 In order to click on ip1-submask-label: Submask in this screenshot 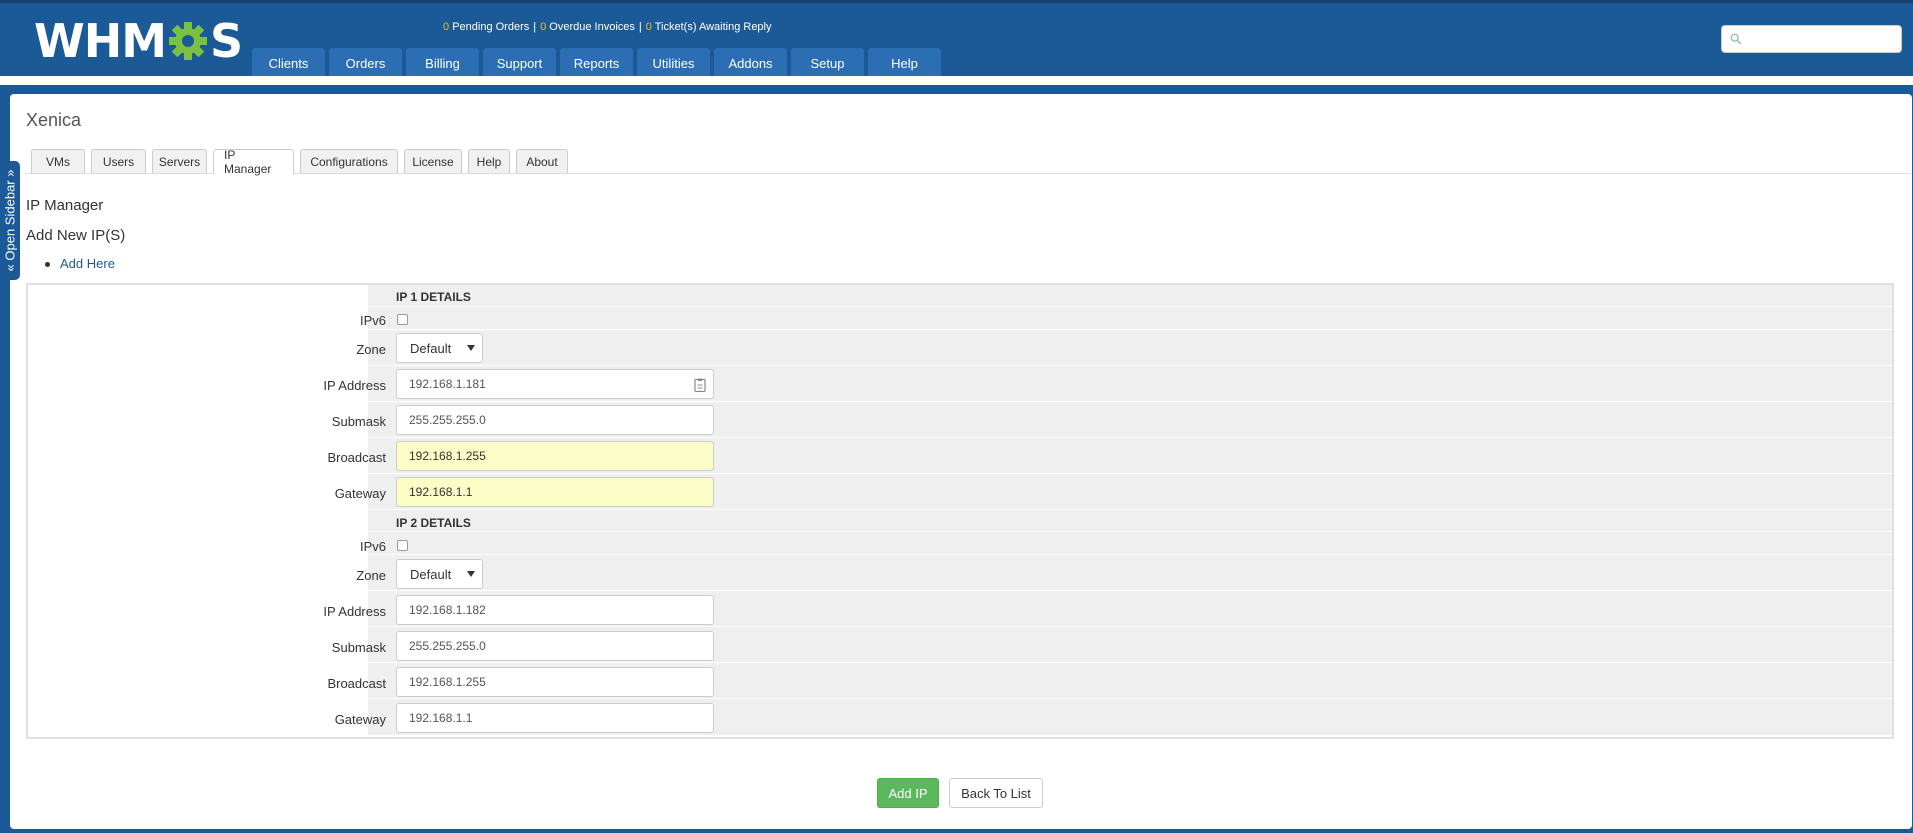, I will do `click(358, 421)`.